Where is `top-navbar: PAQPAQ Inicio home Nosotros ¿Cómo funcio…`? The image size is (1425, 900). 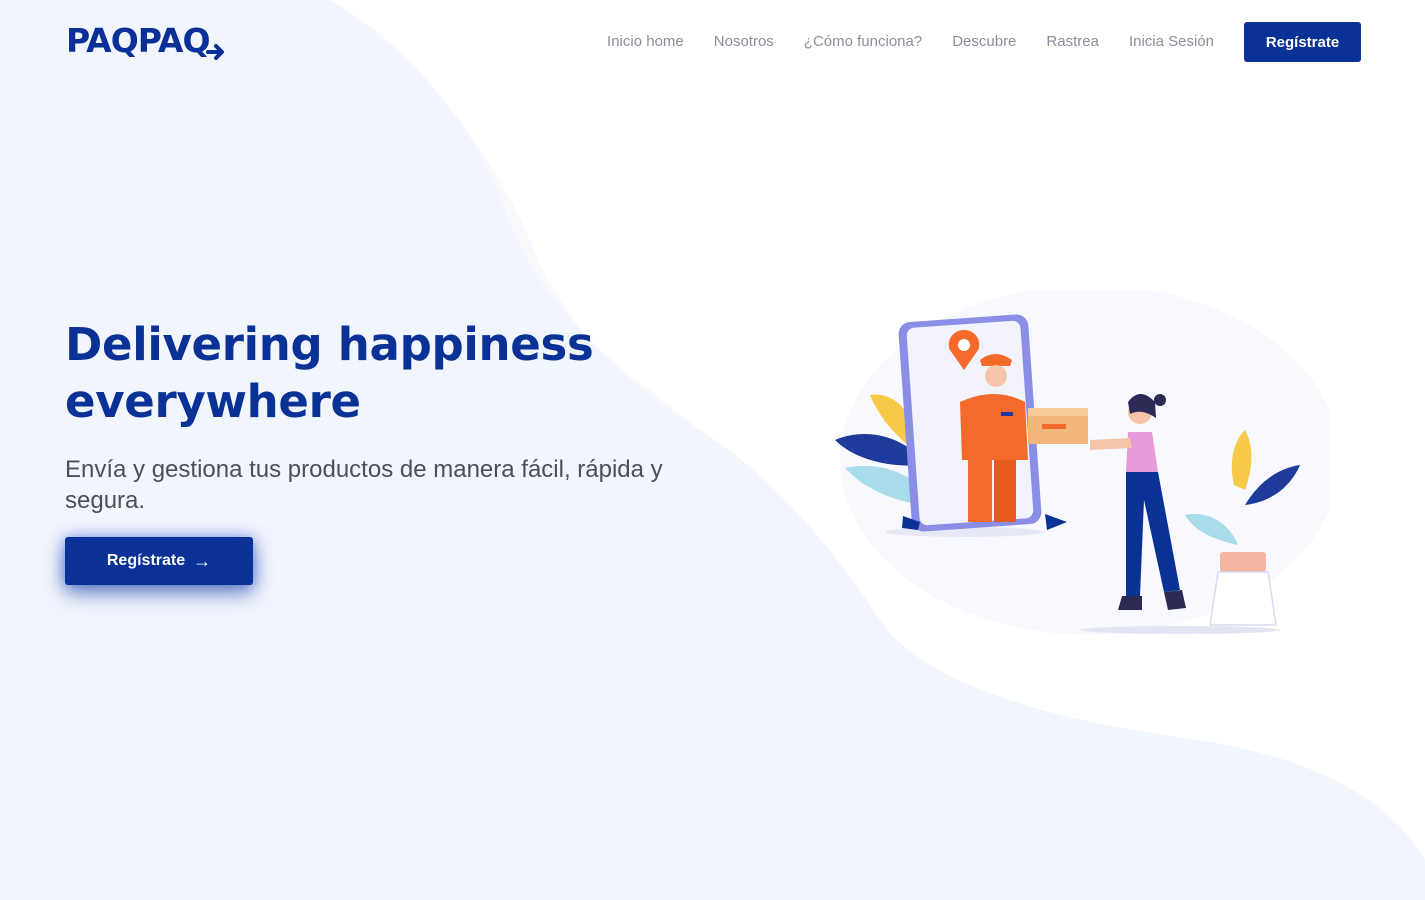 top-navbar: PAQPAQ Inicio home Nosotros ¿Cómo funcio… is located at coordinates (712, 42).